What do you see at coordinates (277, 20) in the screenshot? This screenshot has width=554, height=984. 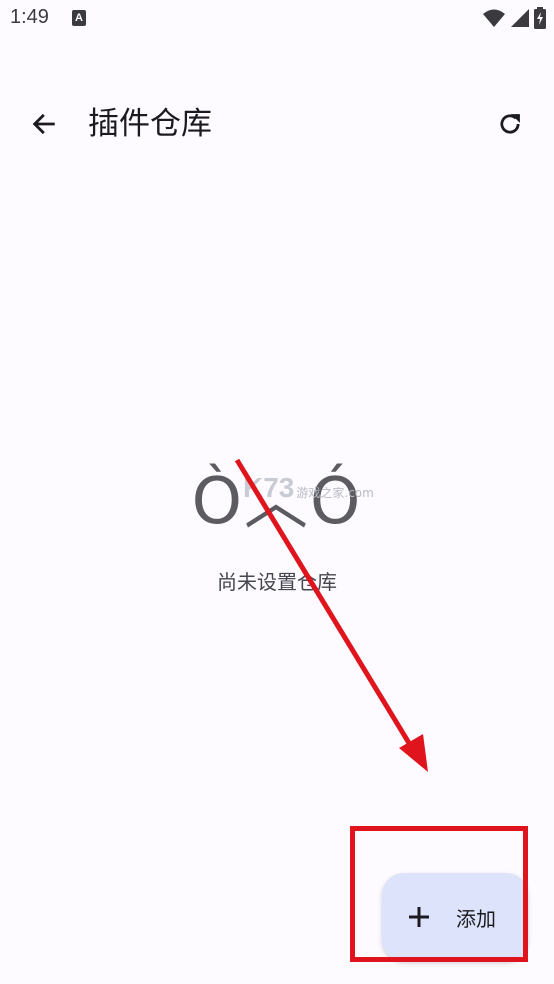 I see `status-bar: 1:49 A` at bounding box center [277, 20].